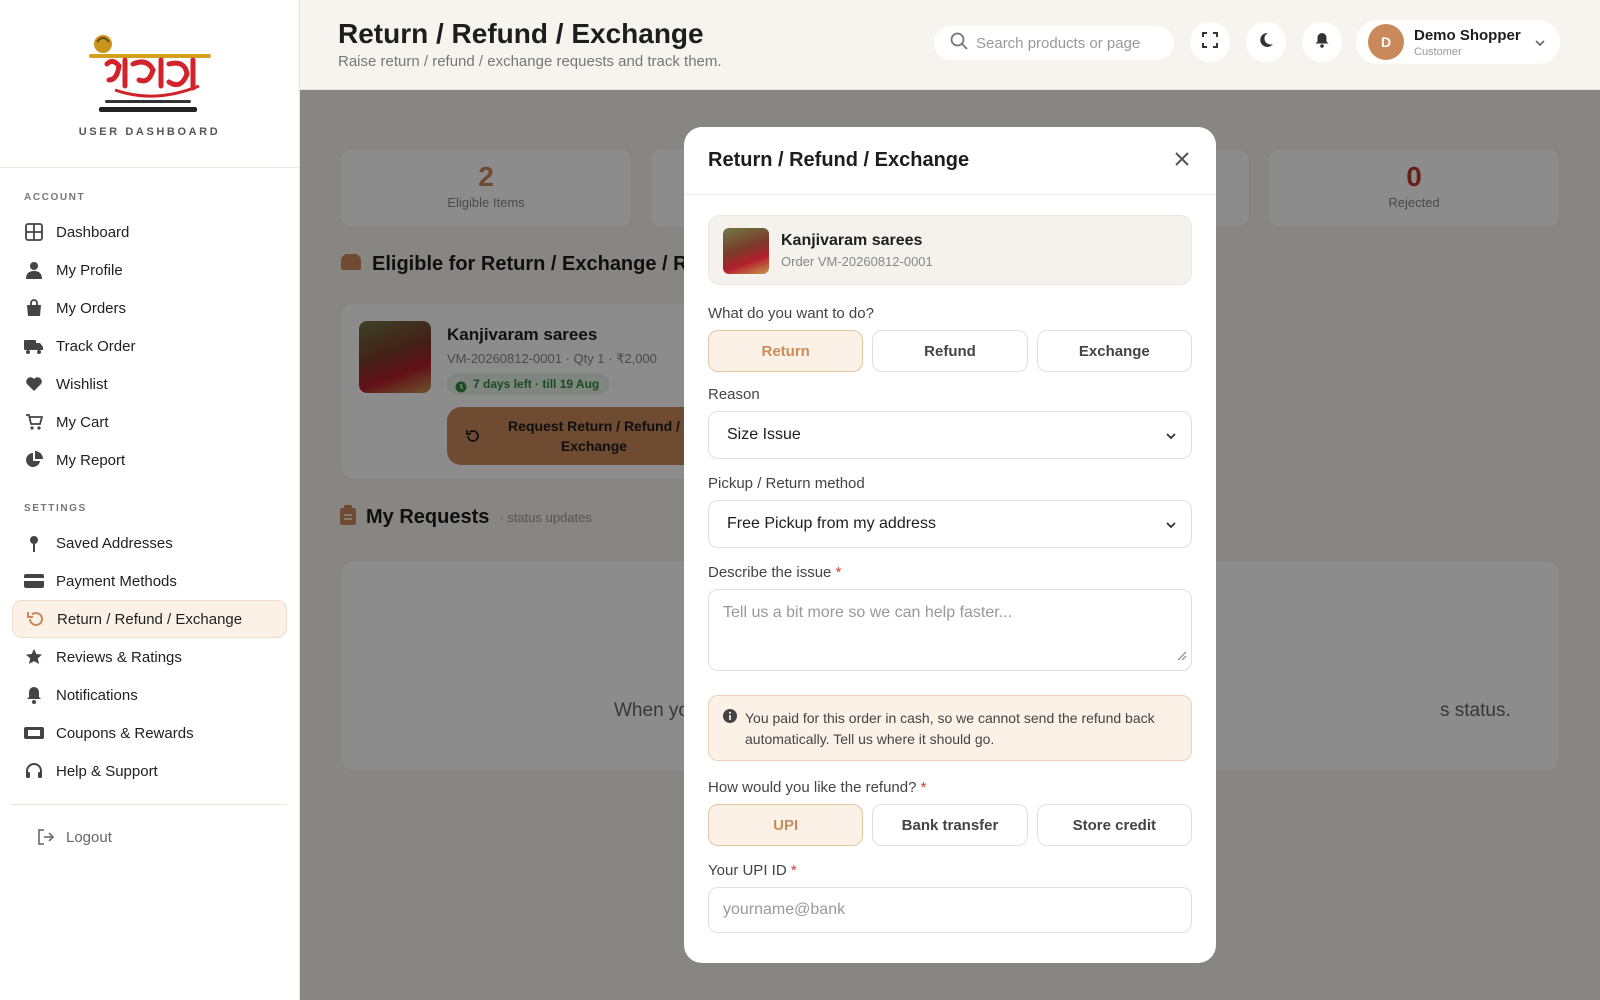 This screenshot has width=1600, height=1000. Describe the element at coordinates (1114, 825) in the screenshot. I see `store-credit-option: Store credit` at that location.